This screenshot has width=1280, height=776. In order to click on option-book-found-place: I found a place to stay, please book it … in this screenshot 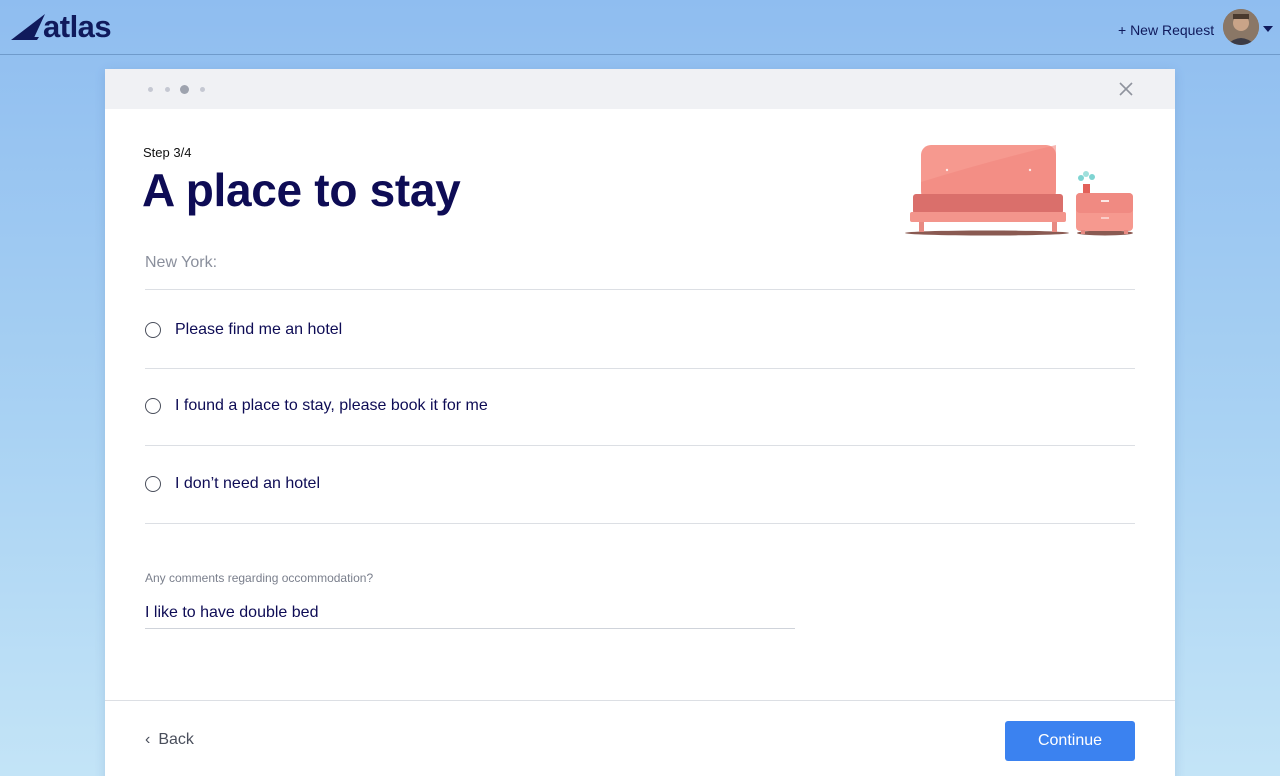, I will do `click(495, 406)`.